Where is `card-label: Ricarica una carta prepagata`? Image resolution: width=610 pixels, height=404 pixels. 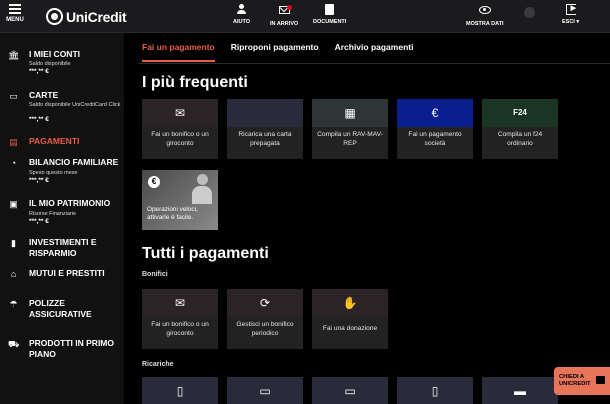 card-label: Ricarica una carta prepagata is located at coordinates (265, 139).